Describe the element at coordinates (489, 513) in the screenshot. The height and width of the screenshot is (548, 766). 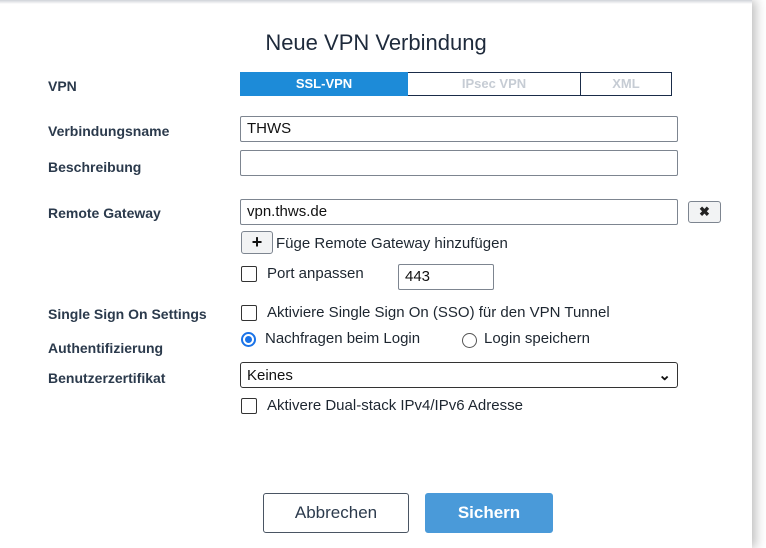
I see `save-button: Sichern` at that location.